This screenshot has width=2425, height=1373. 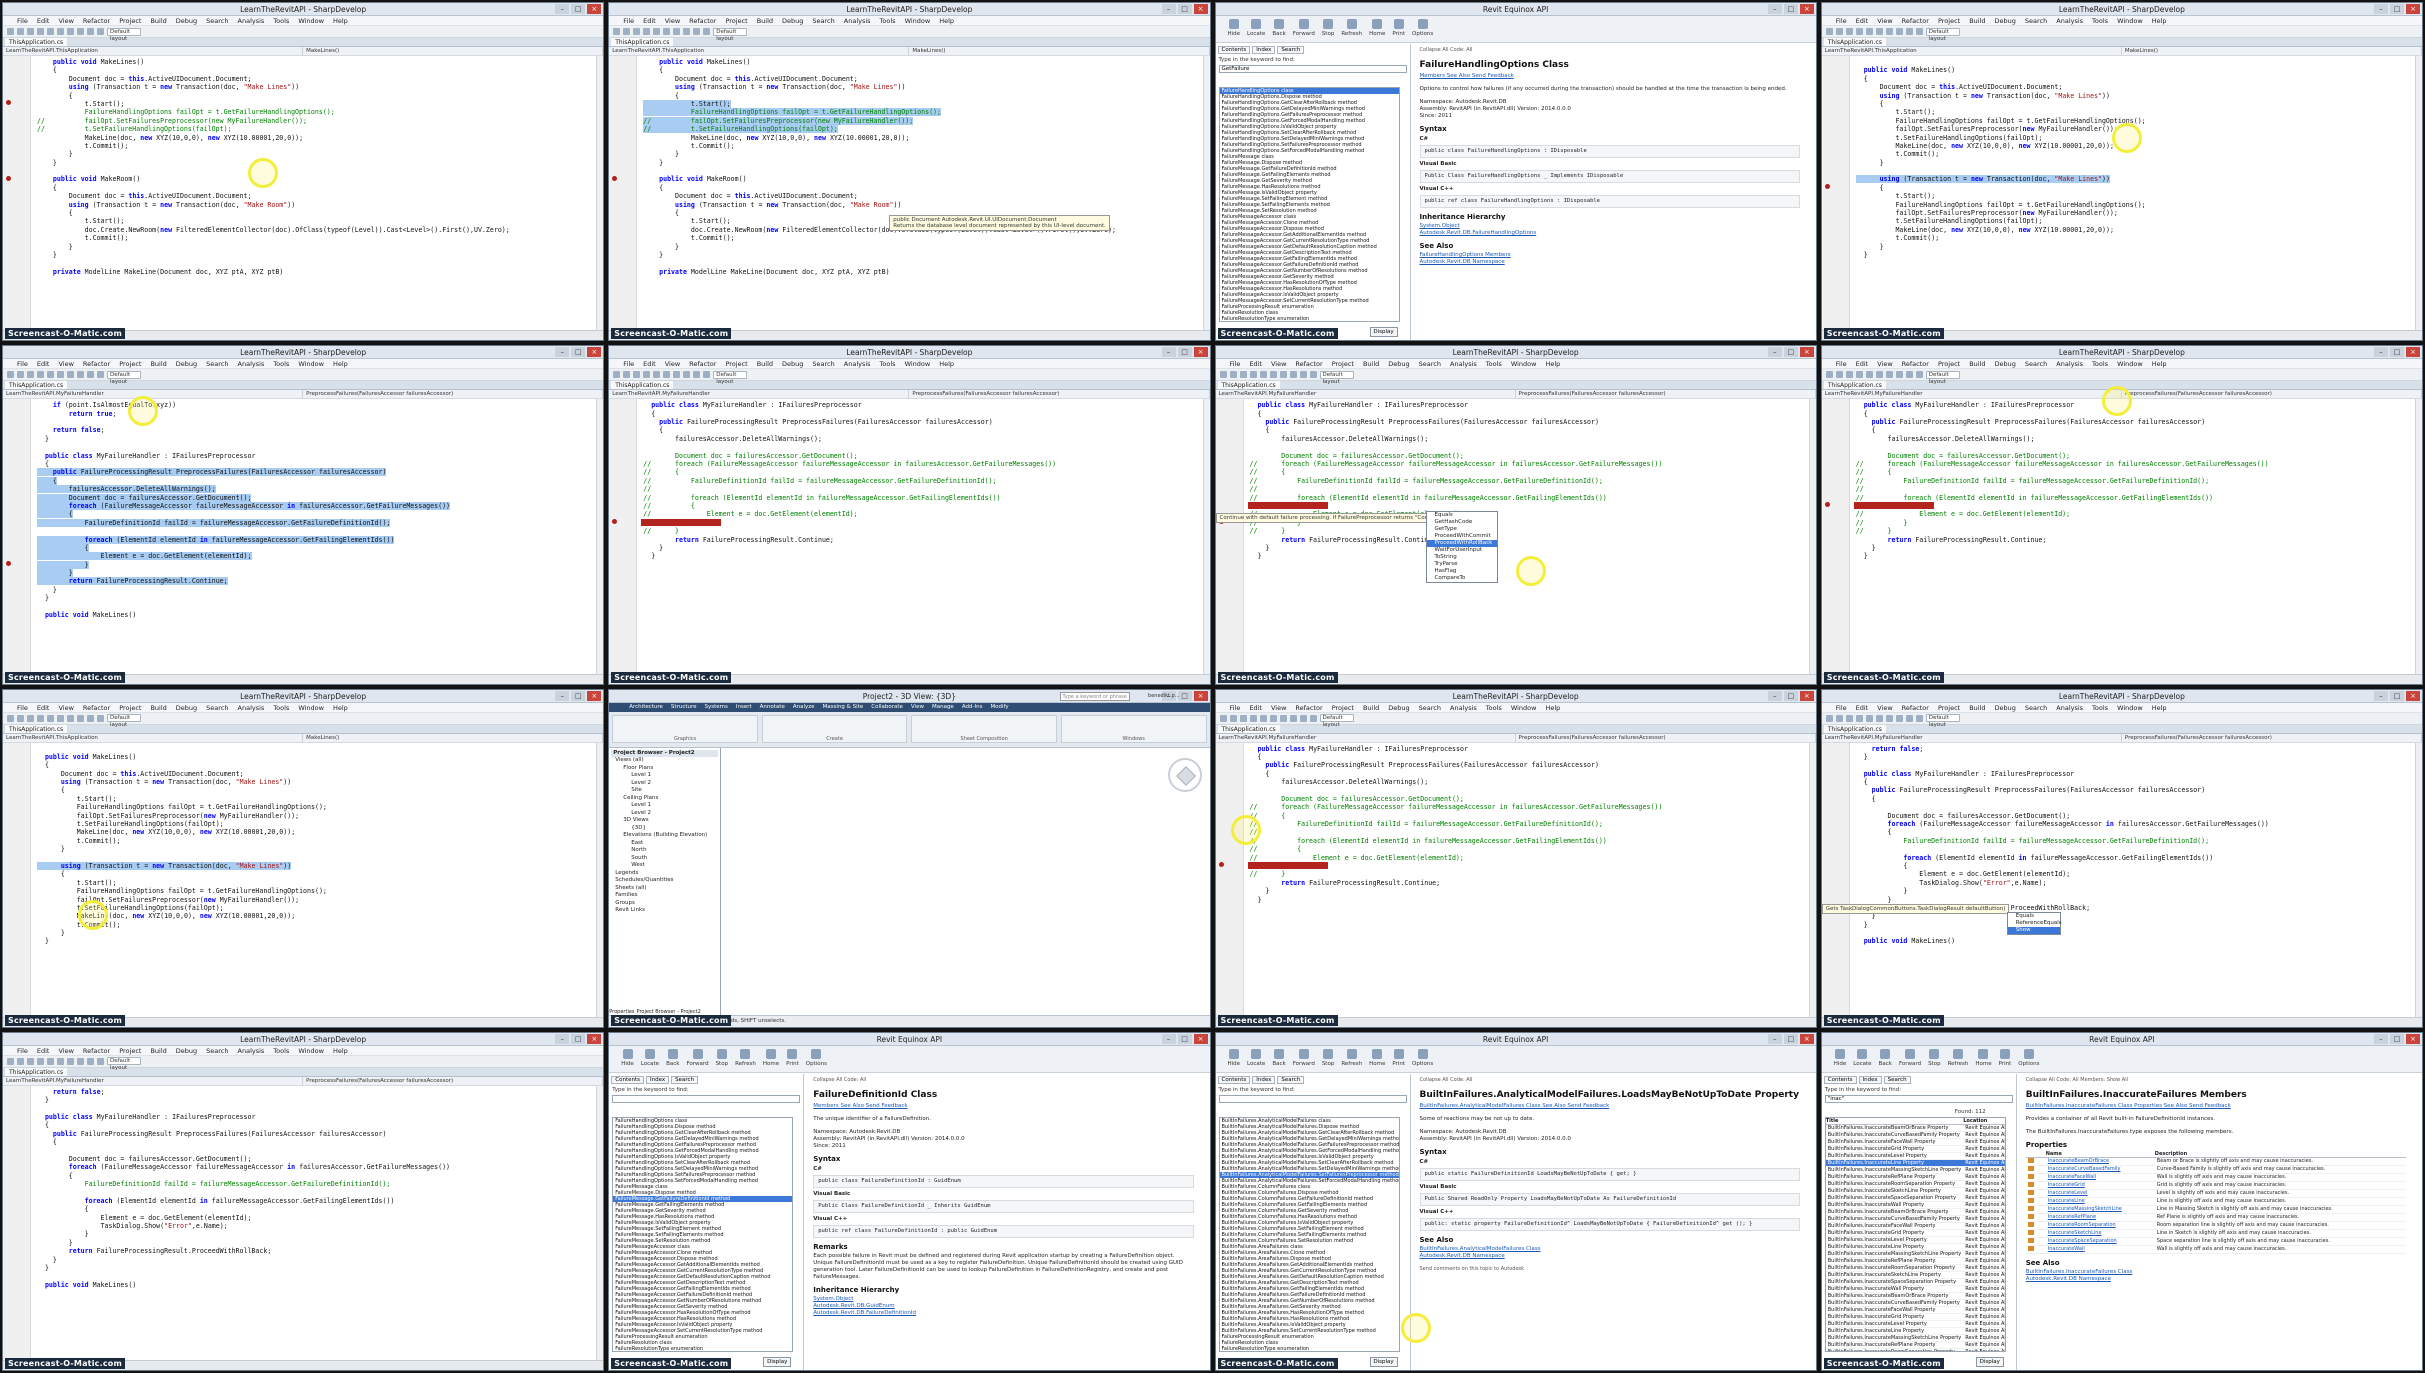 What do you see at coordinates (664, 889) in the screenshot?
I see `browser-item: Sheets (all)` at bounding box center [664, 889].